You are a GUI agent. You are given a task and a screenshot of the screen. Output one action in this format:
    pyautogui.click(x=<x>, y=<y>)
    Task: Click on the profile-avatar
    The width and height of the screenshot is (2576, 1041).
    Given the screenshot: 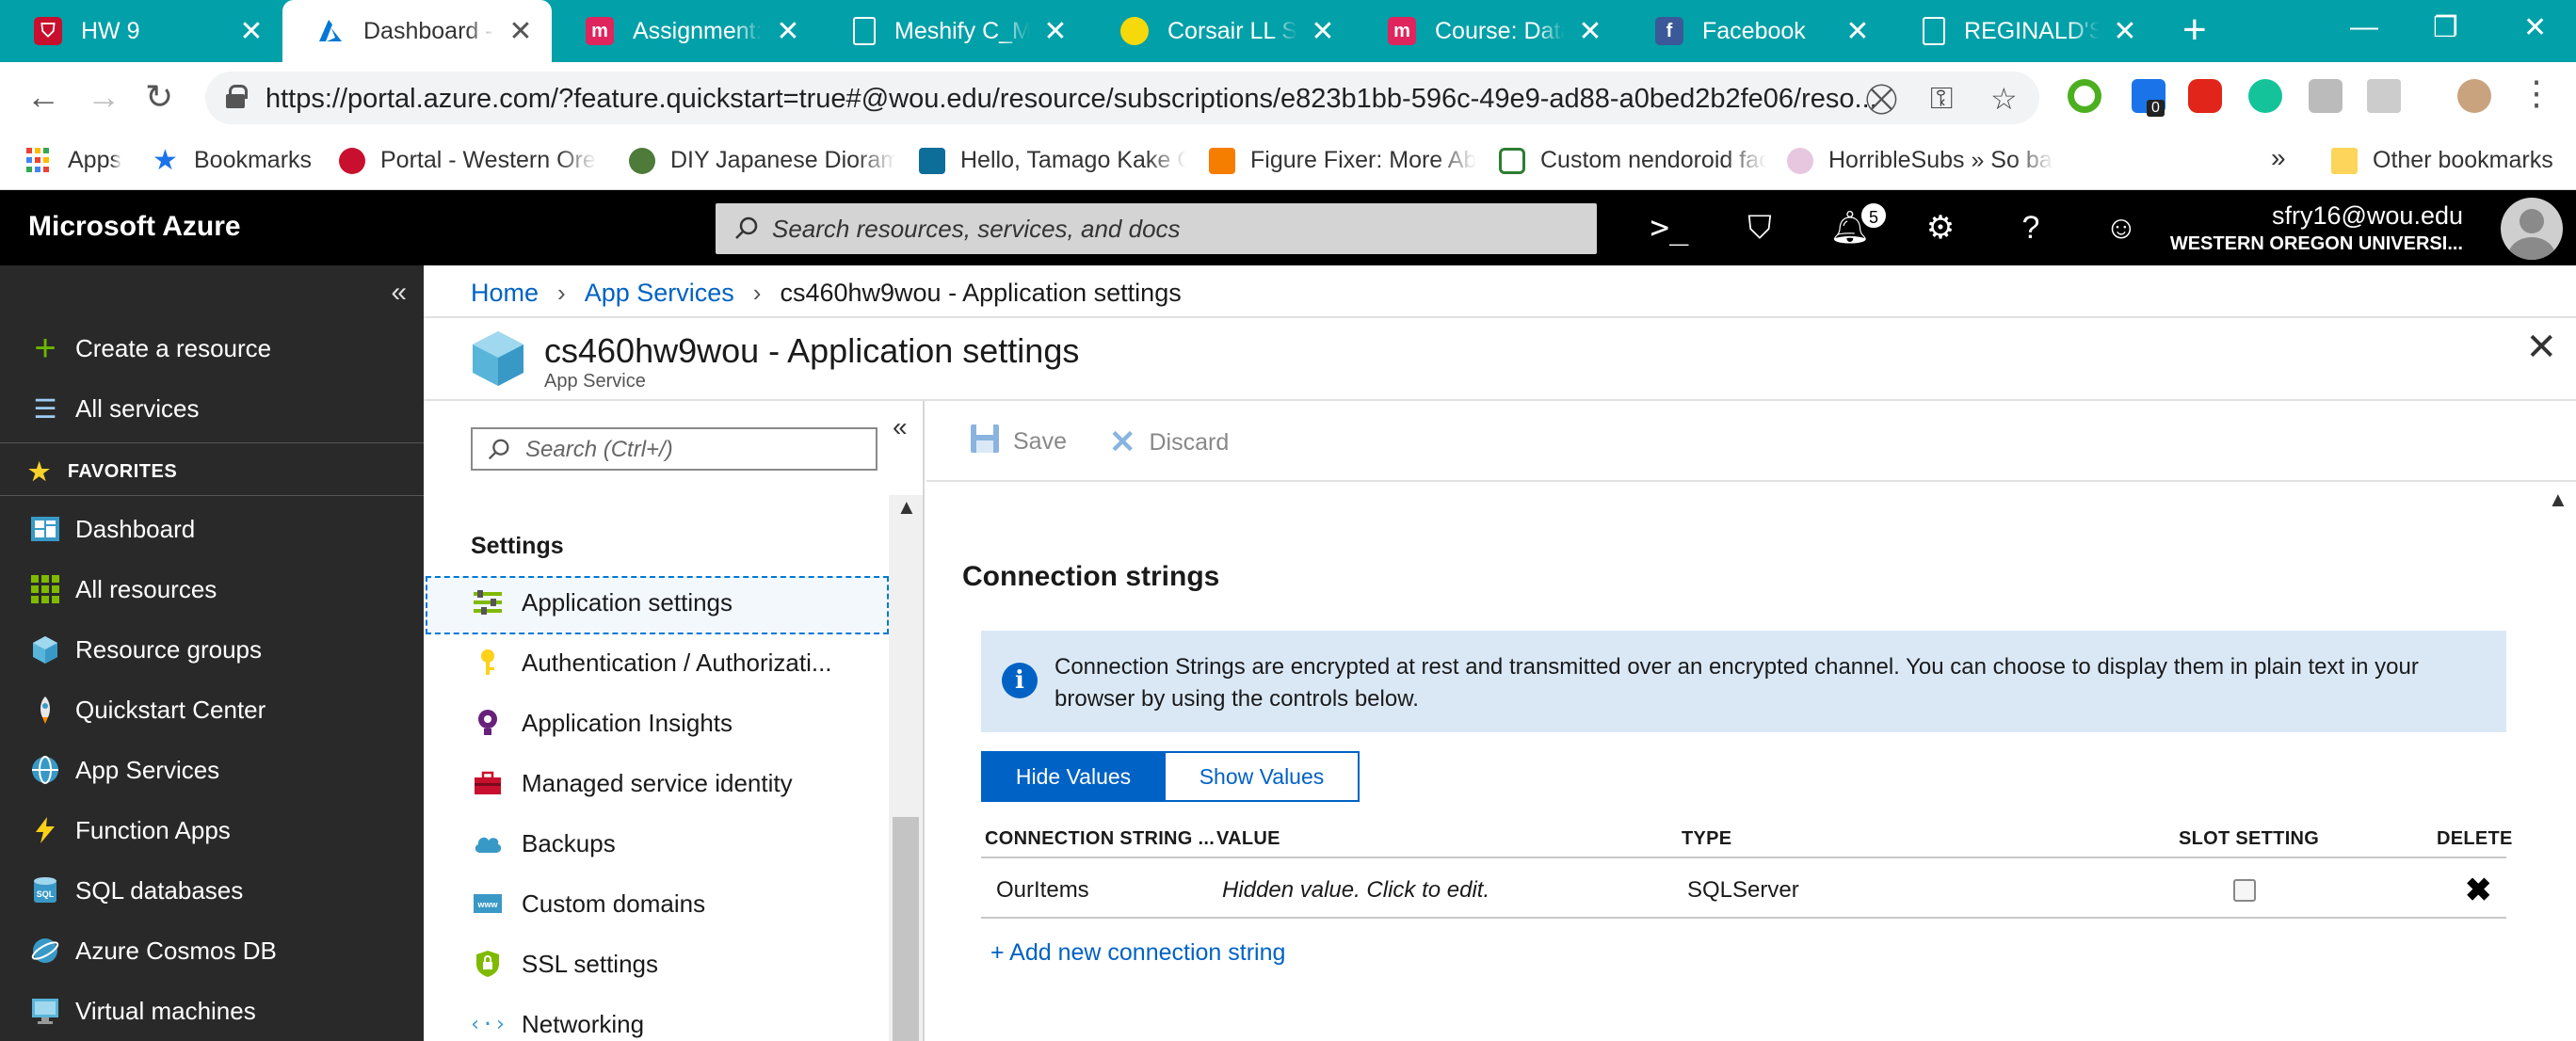 What is the action you would take?
    pyautogui.click(x=2474, y=96)
    